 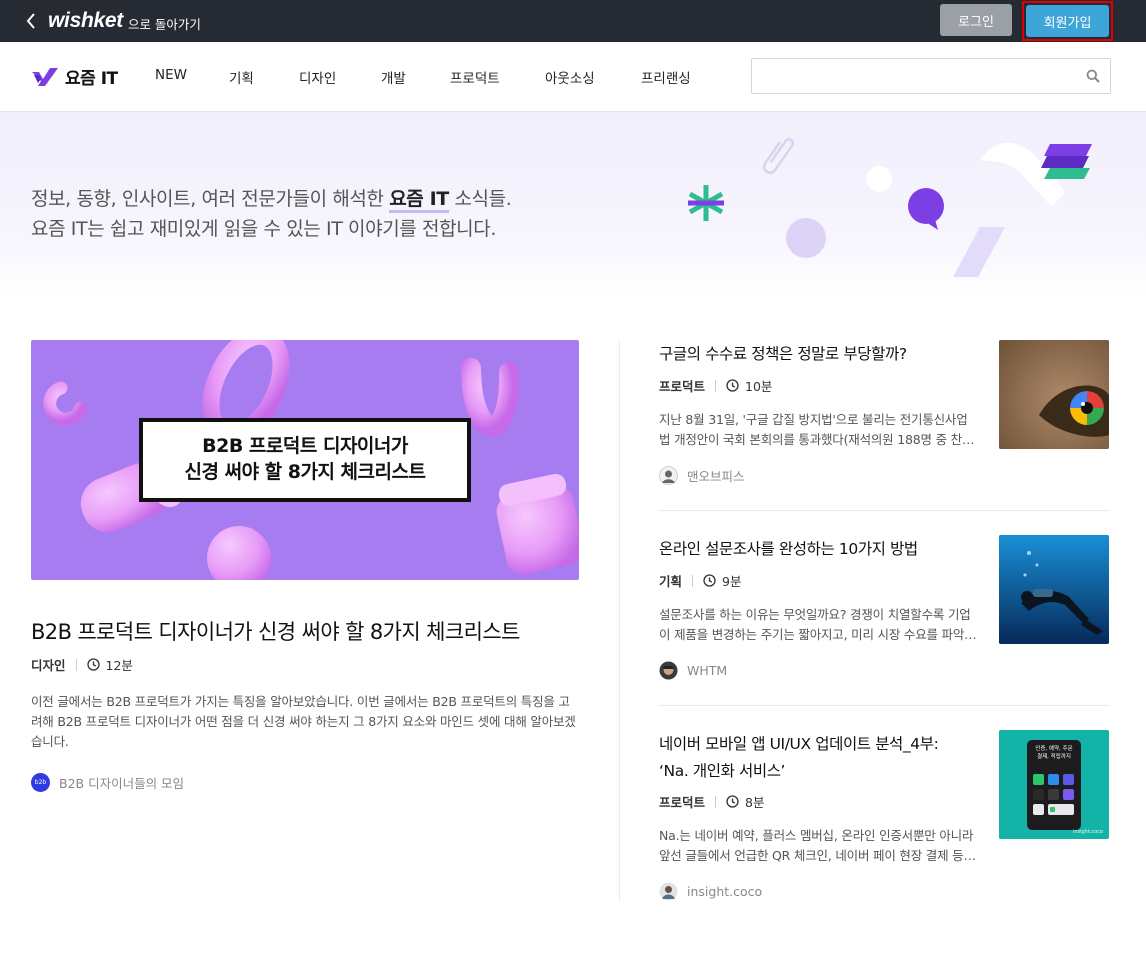 I want to click on banner-line-2: 신경 써야 할 8가지 체크리스트, so click(x=305, y=472).